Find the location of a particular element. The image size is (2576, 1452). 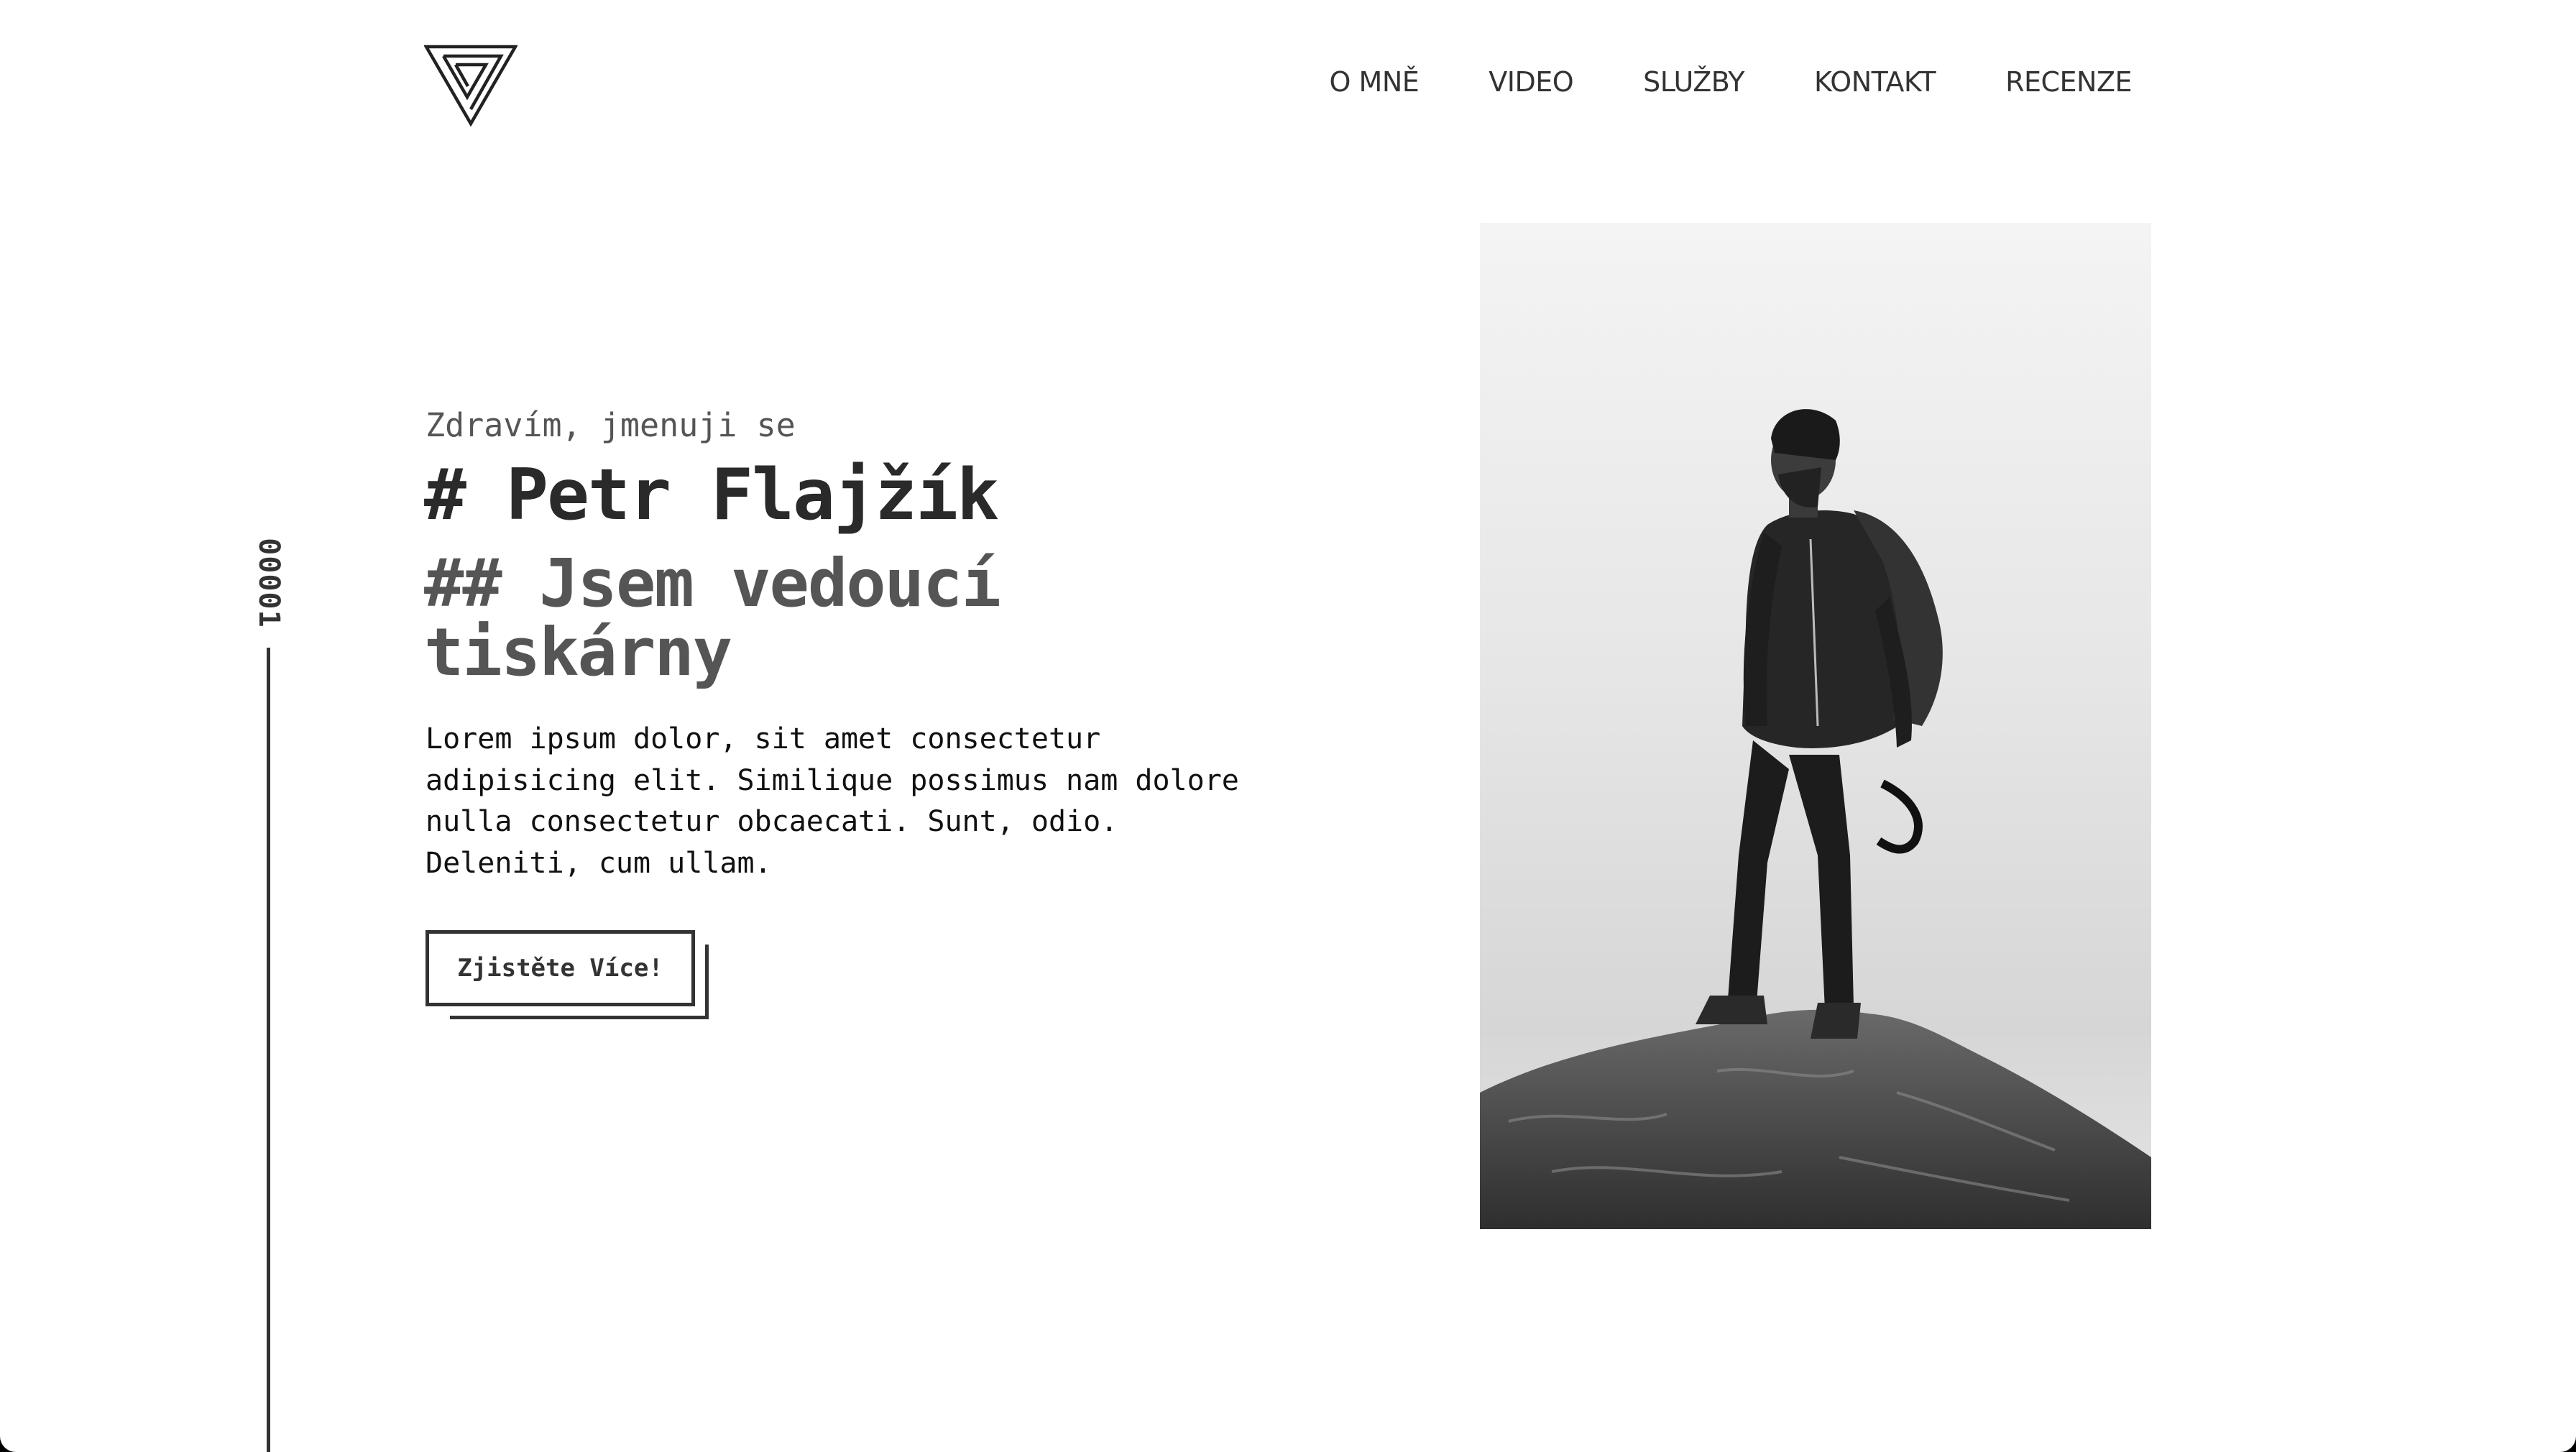

section-counter-text: 00001 is located at coordinates (268, 583).